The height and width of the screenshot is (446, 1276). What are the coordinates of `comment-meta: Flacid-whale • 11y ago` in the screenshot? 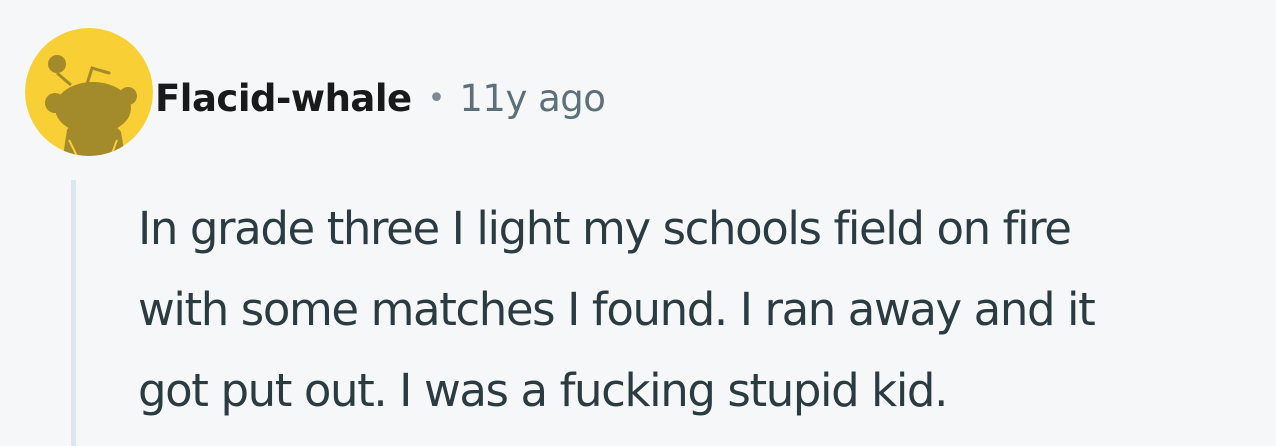 It's located at (380, 98).